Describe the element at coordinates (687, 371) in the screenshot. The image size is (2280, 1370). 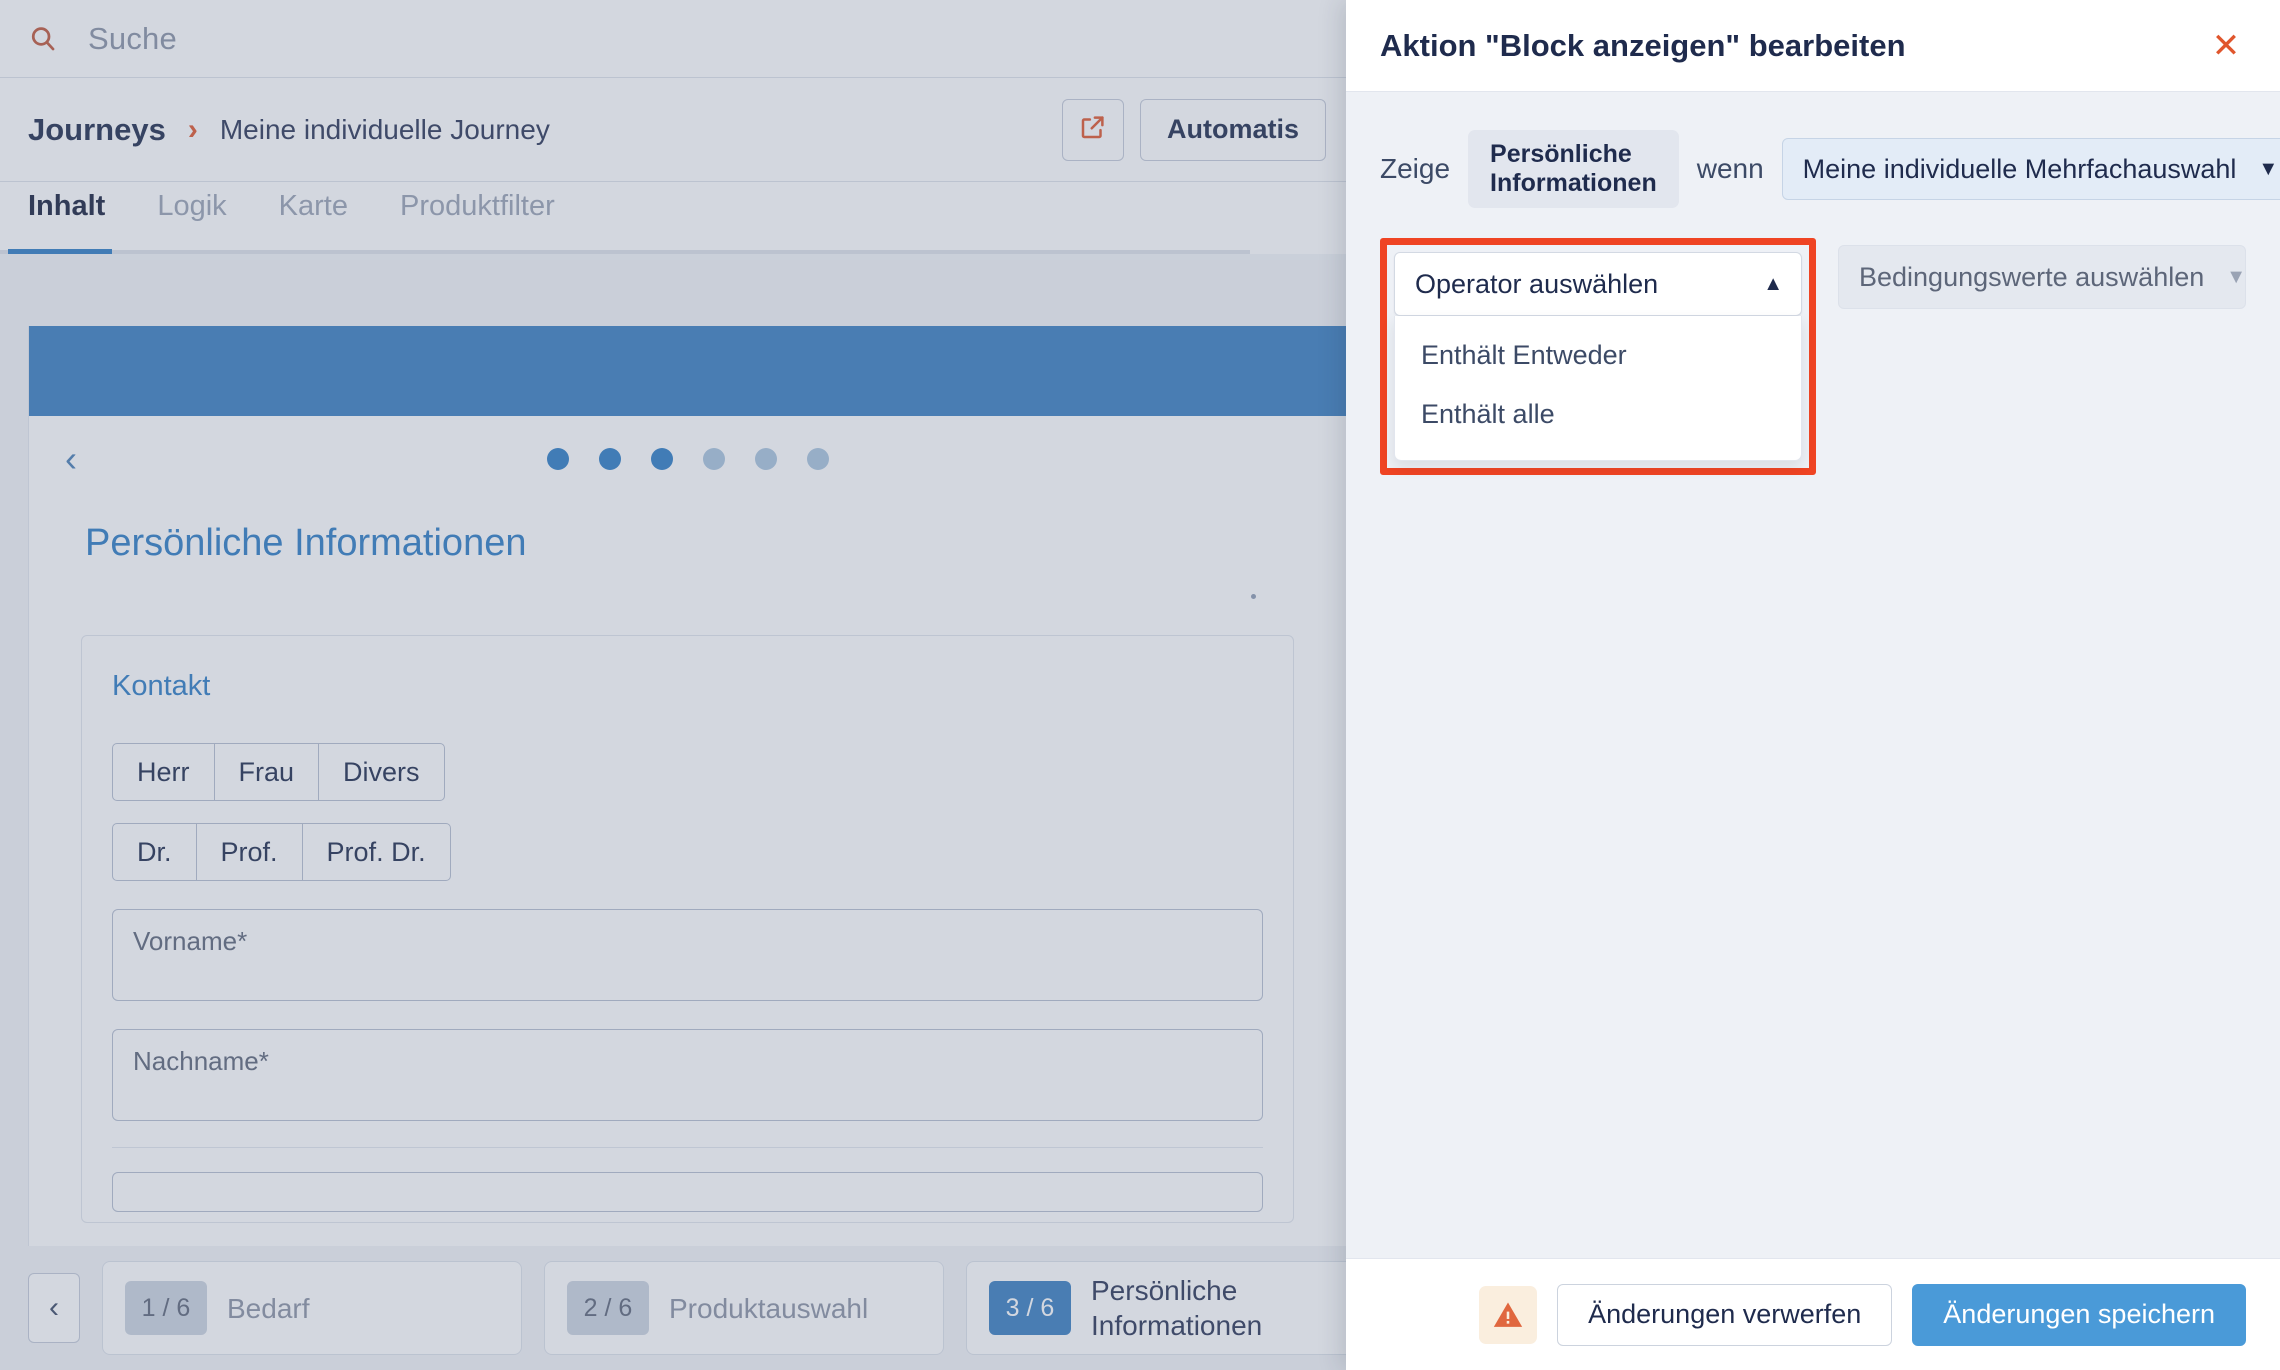
I see `preview-hero-banner` at that location.